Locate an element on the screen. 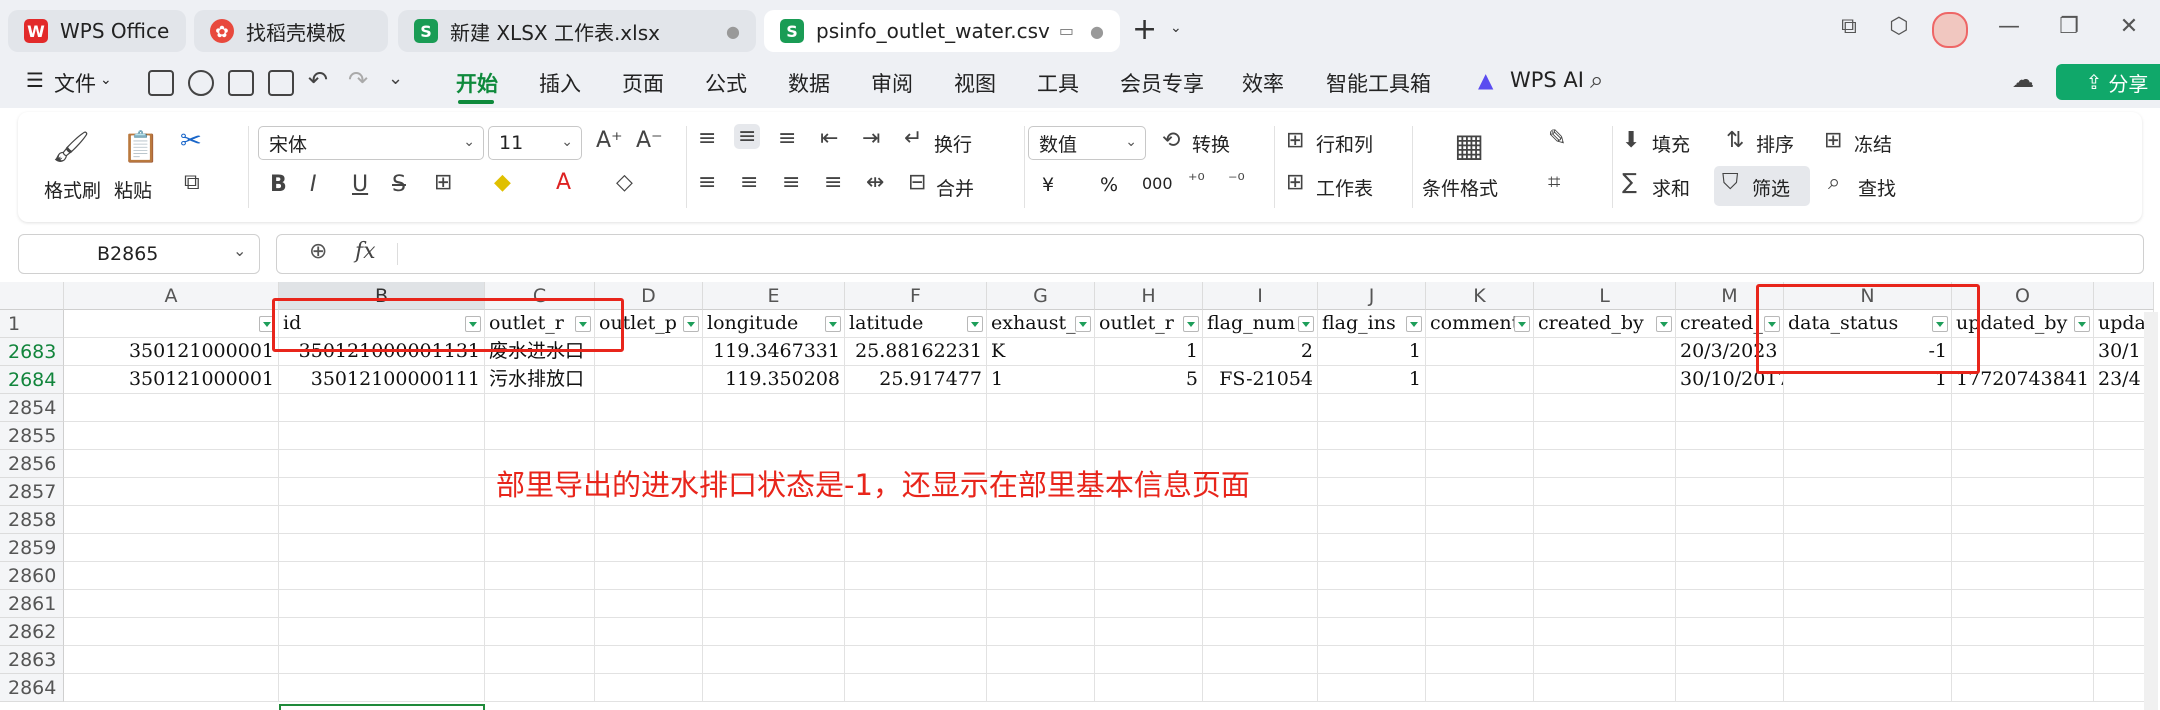 This screenshot has height=710, width=2160. outdent-icon: ⇤ is located at coordinates (829, 138).